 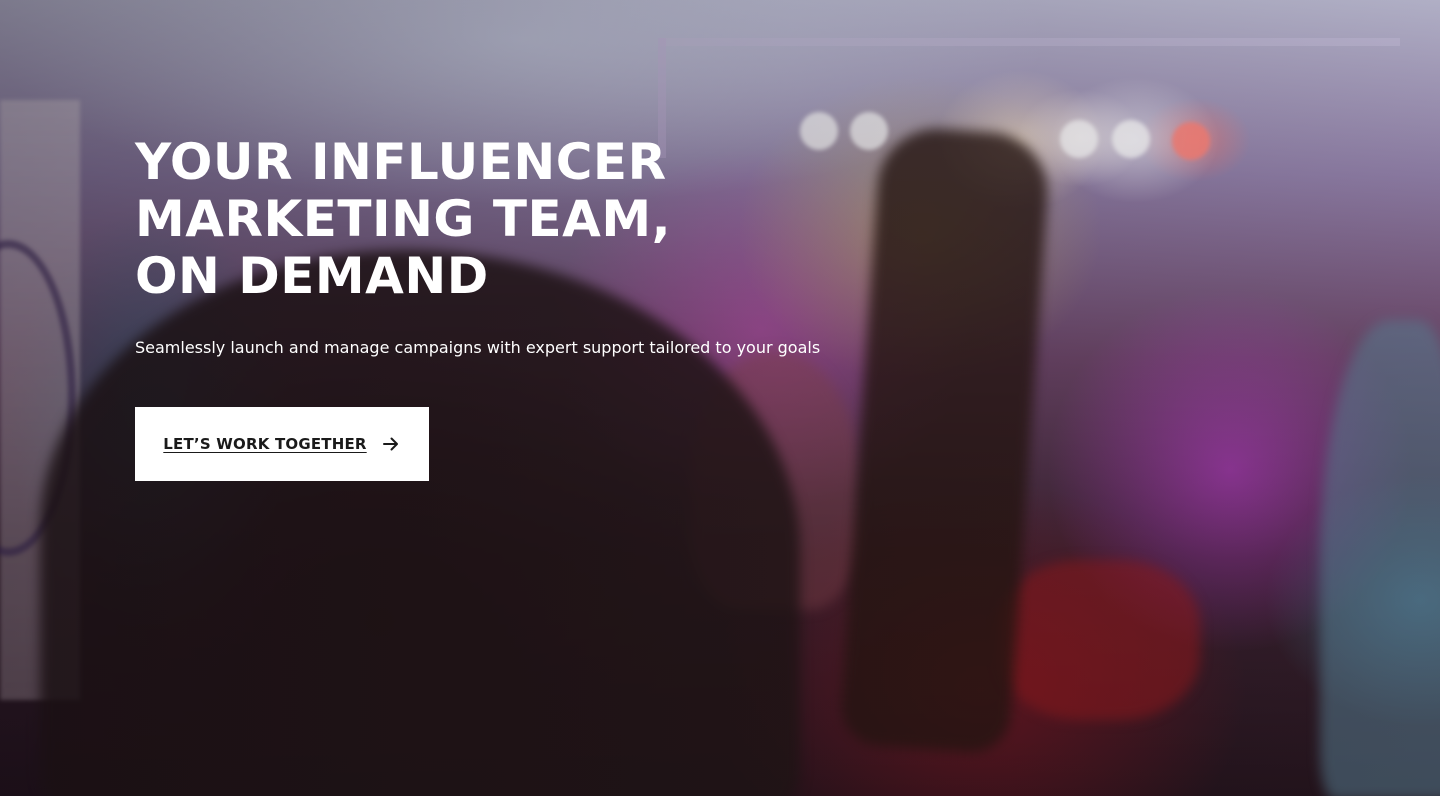 I want to click on cta-label: LET’S WORK TOGETHER, so click(x=265, y=444).